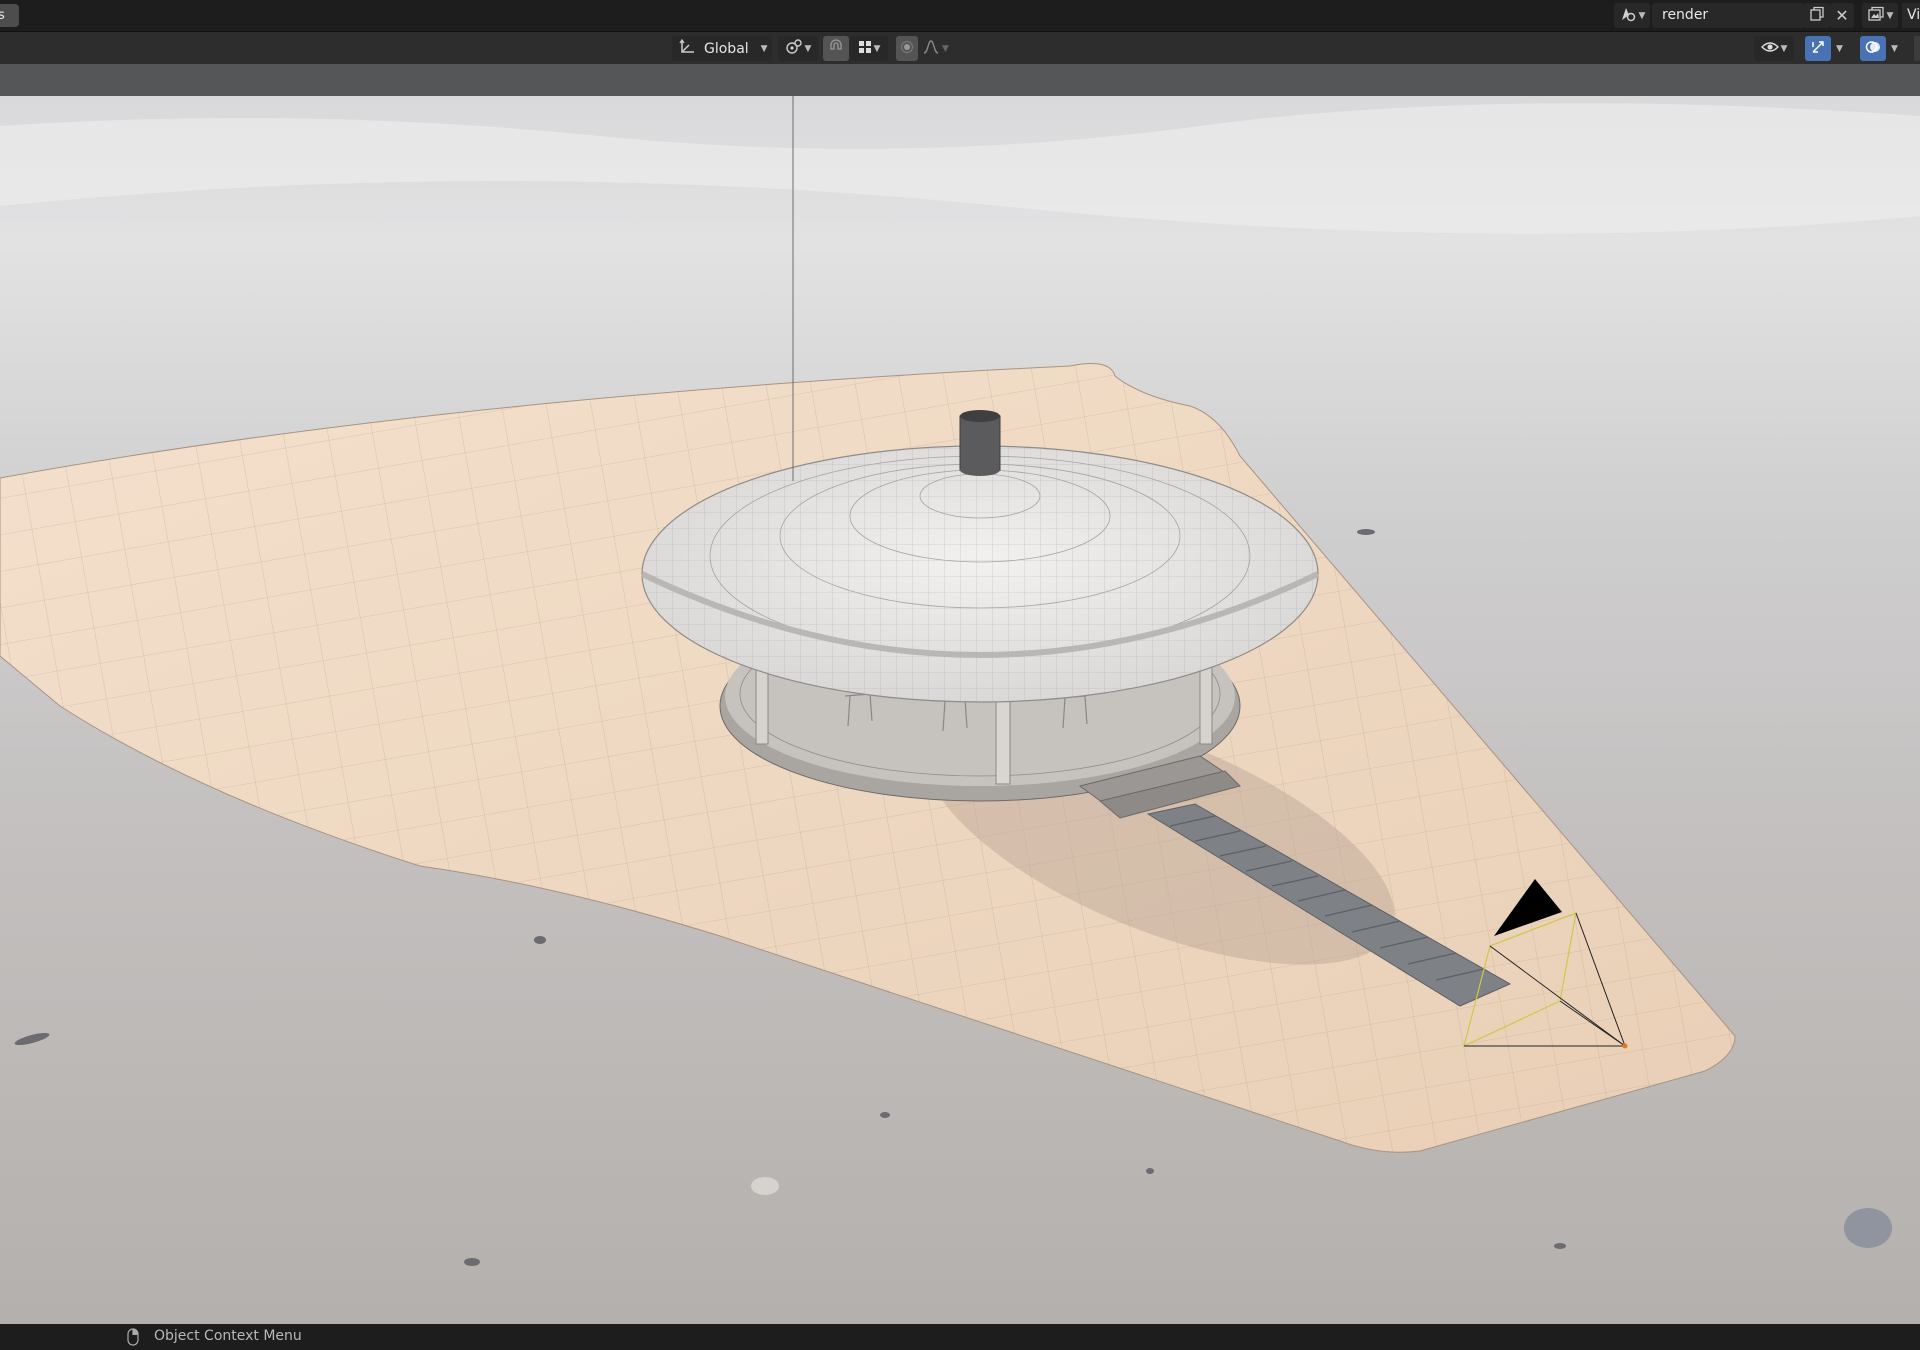 This screenshot has width=1920, height=1350. I want to click on close-icon: ✕, so click(1842, 15).